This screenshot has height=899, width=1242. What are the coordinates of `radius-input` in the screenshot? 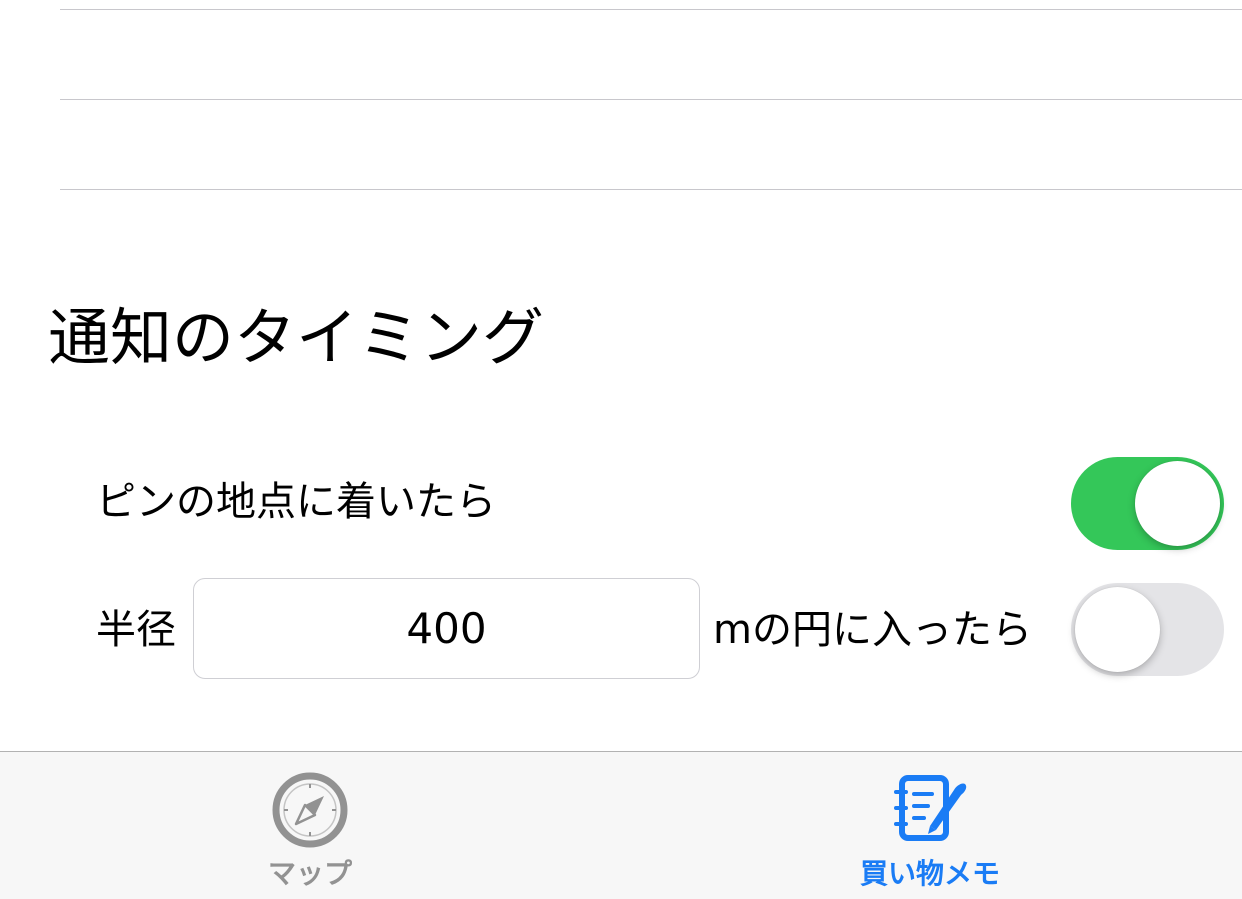 It's located at (446, 628).